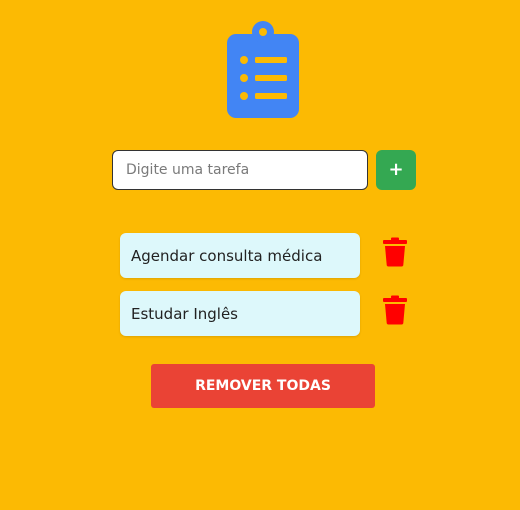 Image resolution: width=520 pixels, height=510 pixels. I want to click on list-item: Agendar consulta médica, so click(270, 255).